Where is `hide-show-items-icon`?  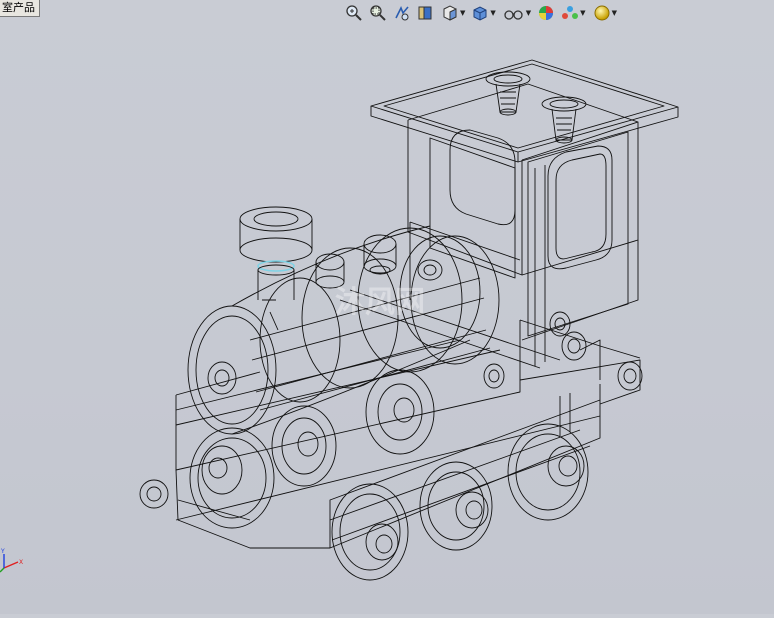 hide-show-items-icon is located at coordinates (513, 15).